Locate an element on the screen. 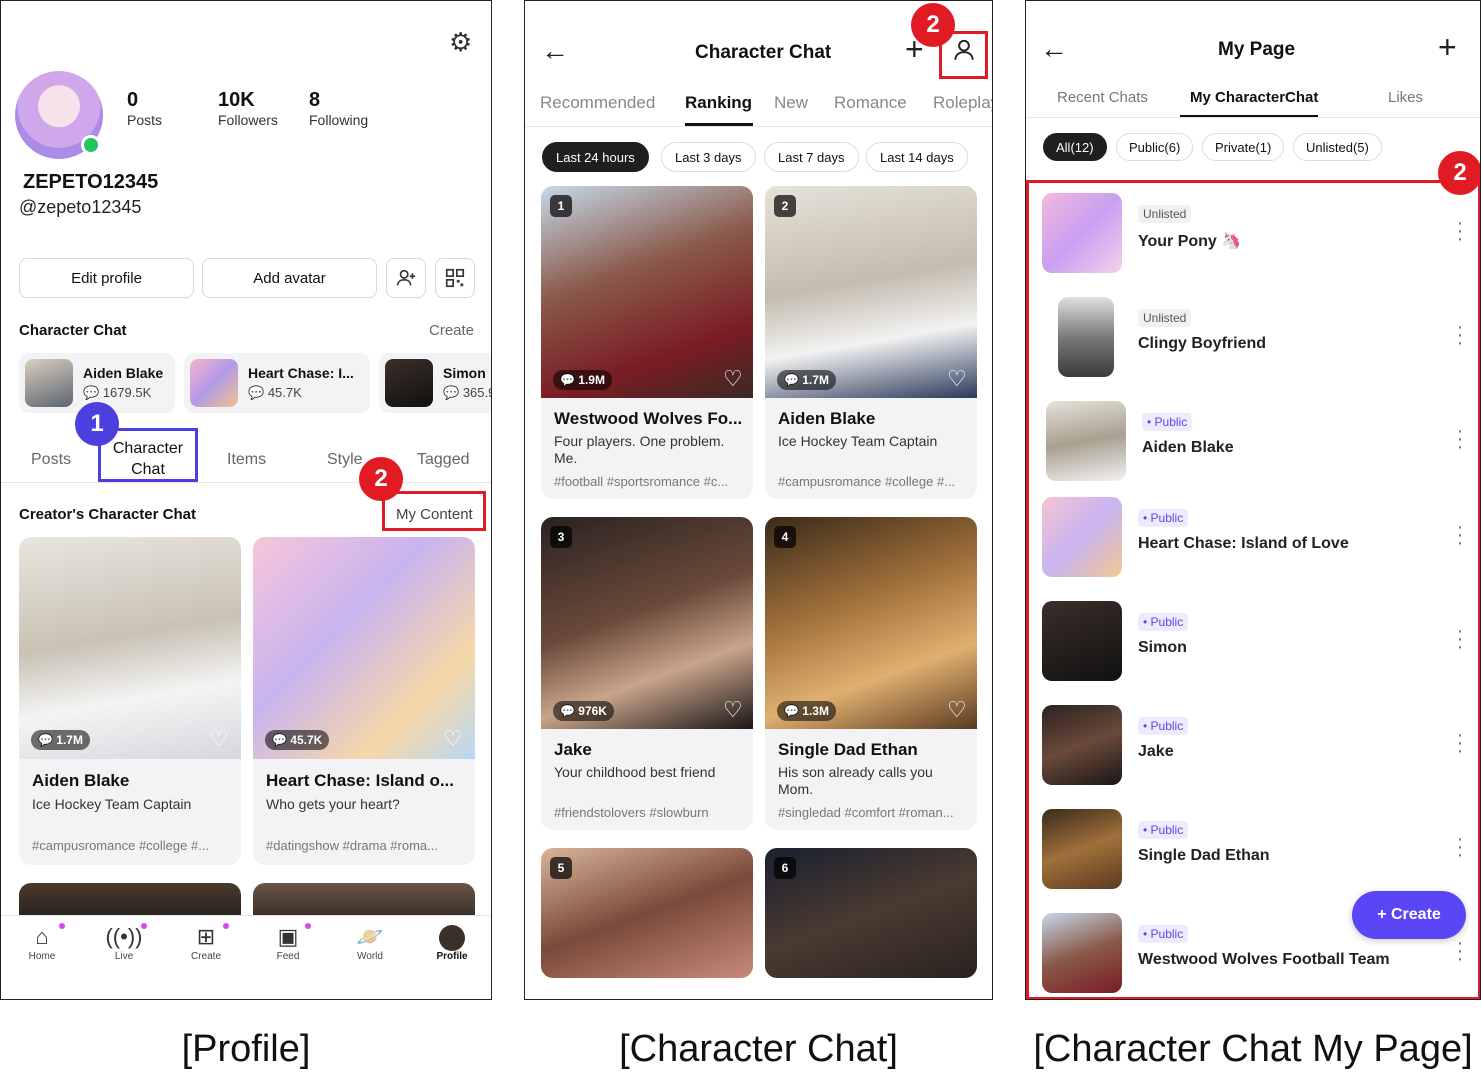 This screenshot has width=1481, height=1072. tab-recommended: Recommended is located at coordinates (597, 103).